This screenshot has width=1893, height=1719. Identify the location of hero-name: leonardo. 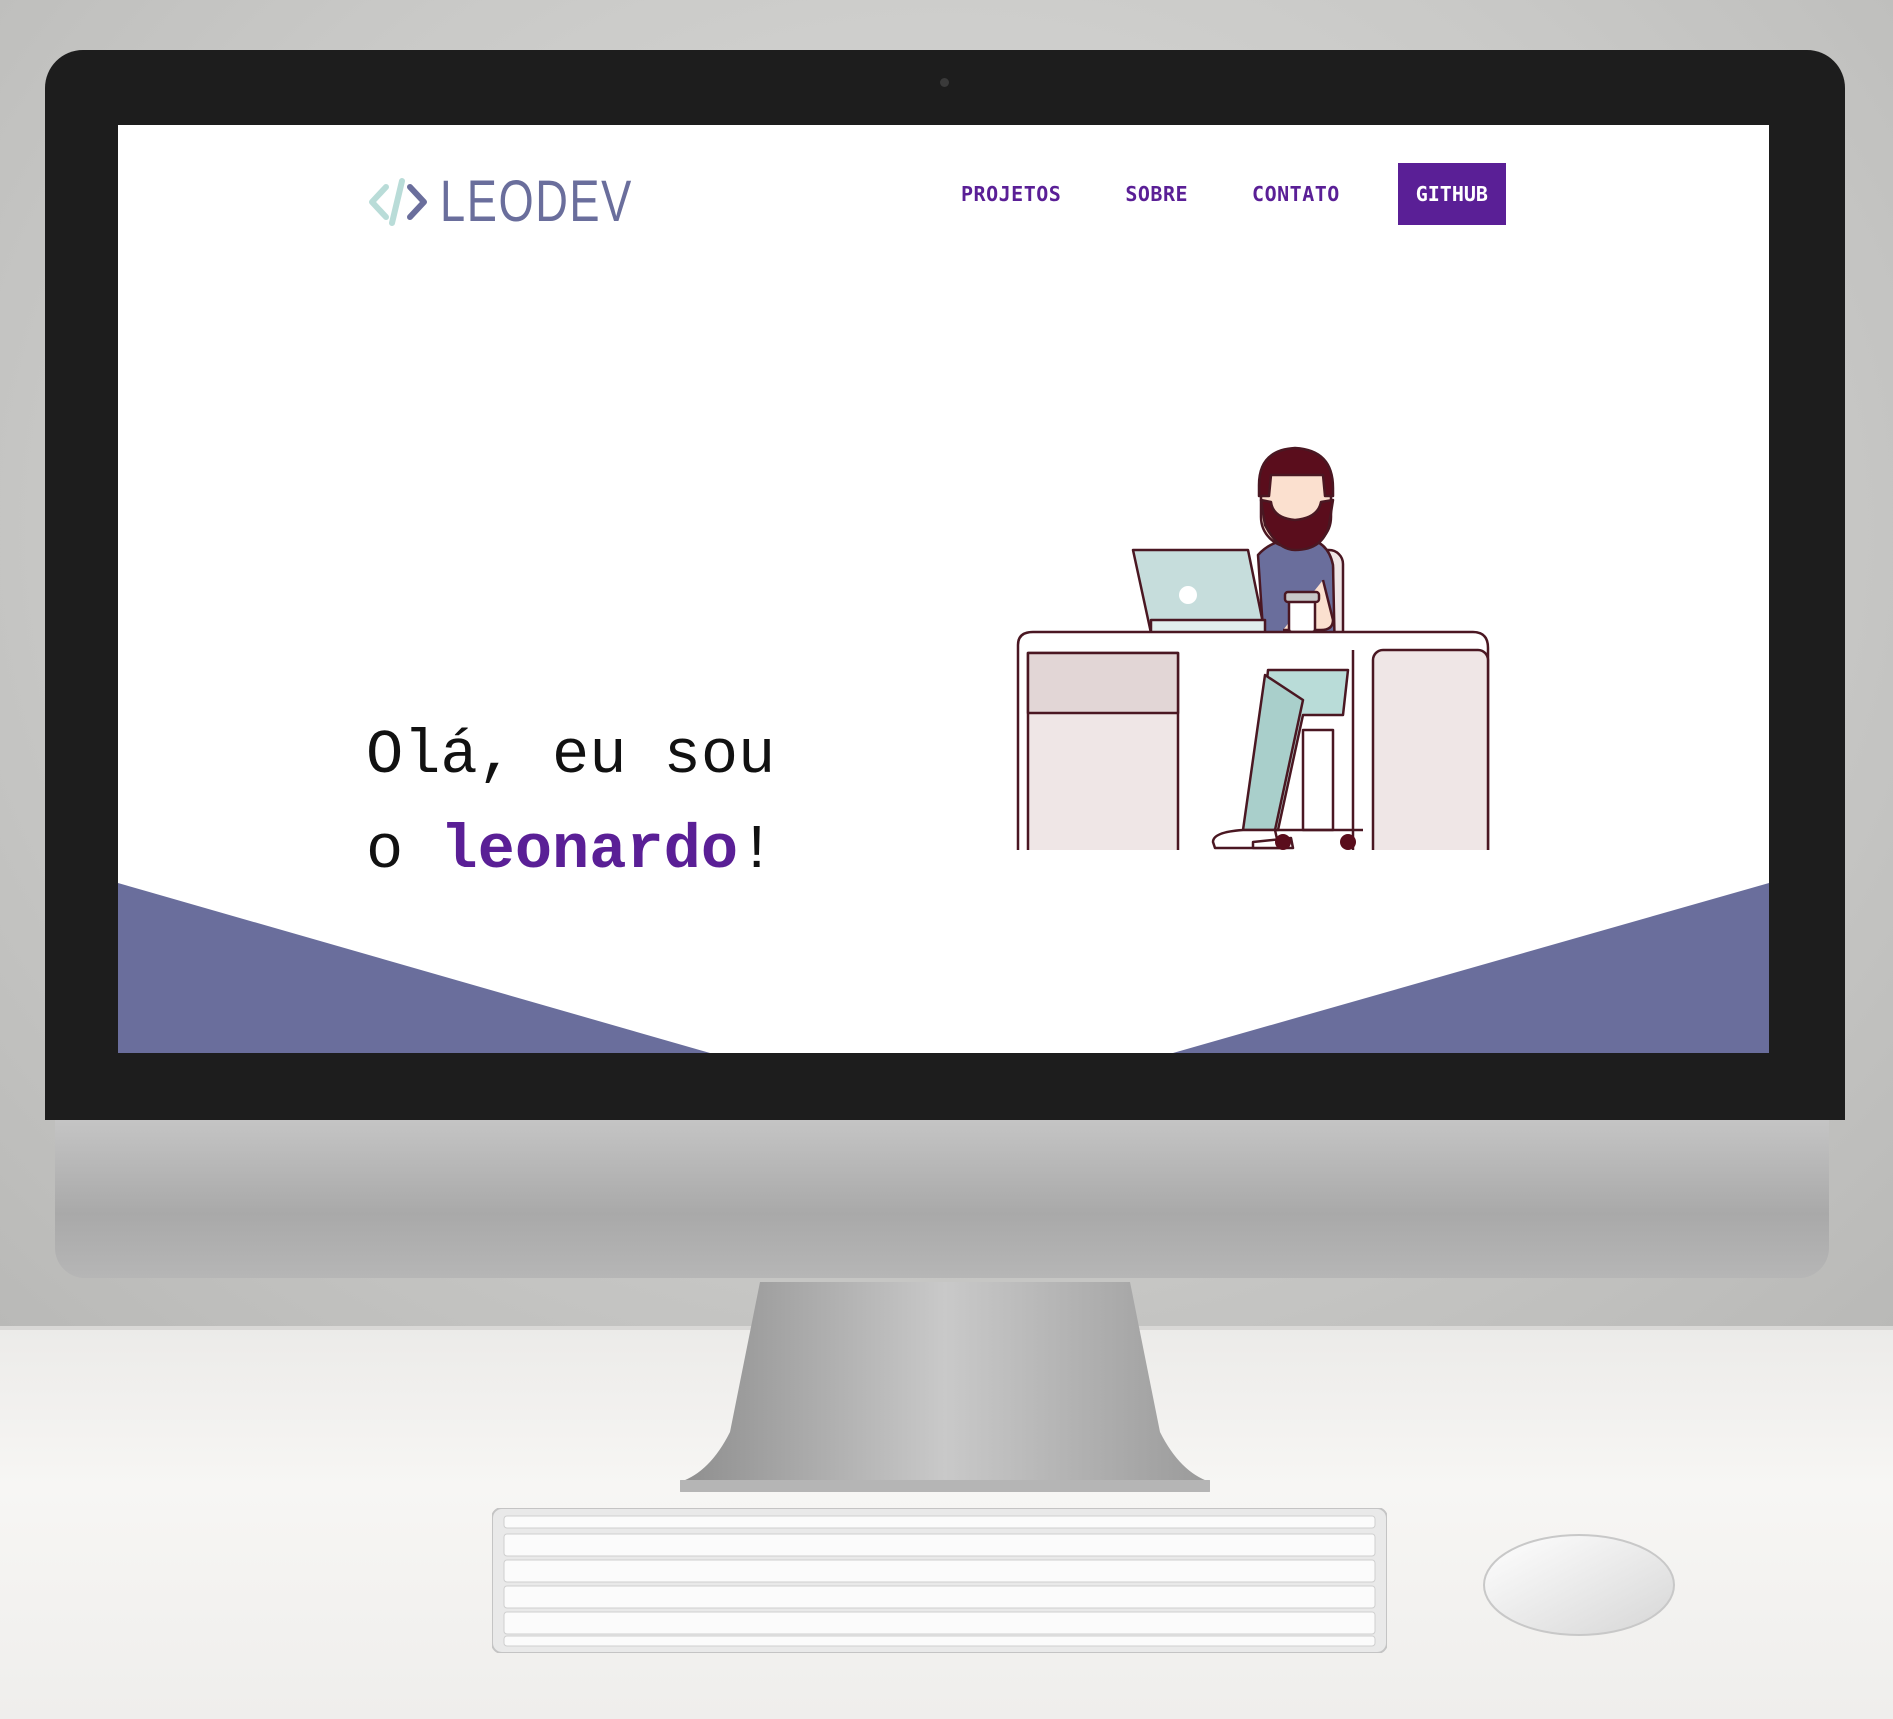
(589, 850).